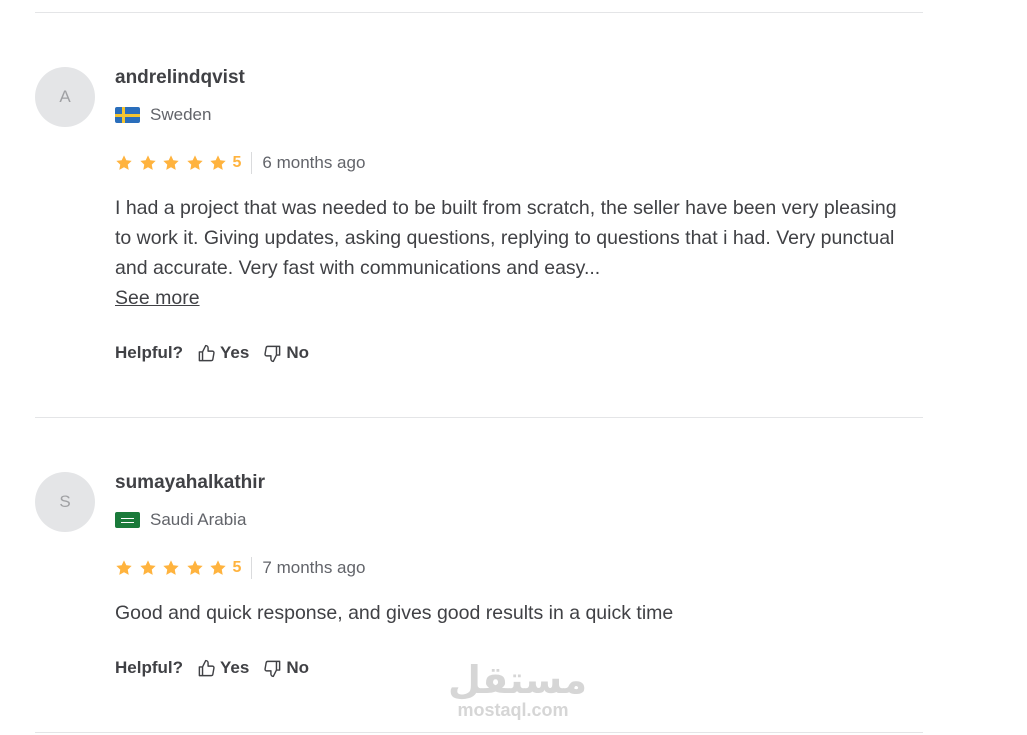 Image resolution: width=1027 pixels, height=735 pixels. I want to click on review-time: 7 months ago, so click(314, 567).